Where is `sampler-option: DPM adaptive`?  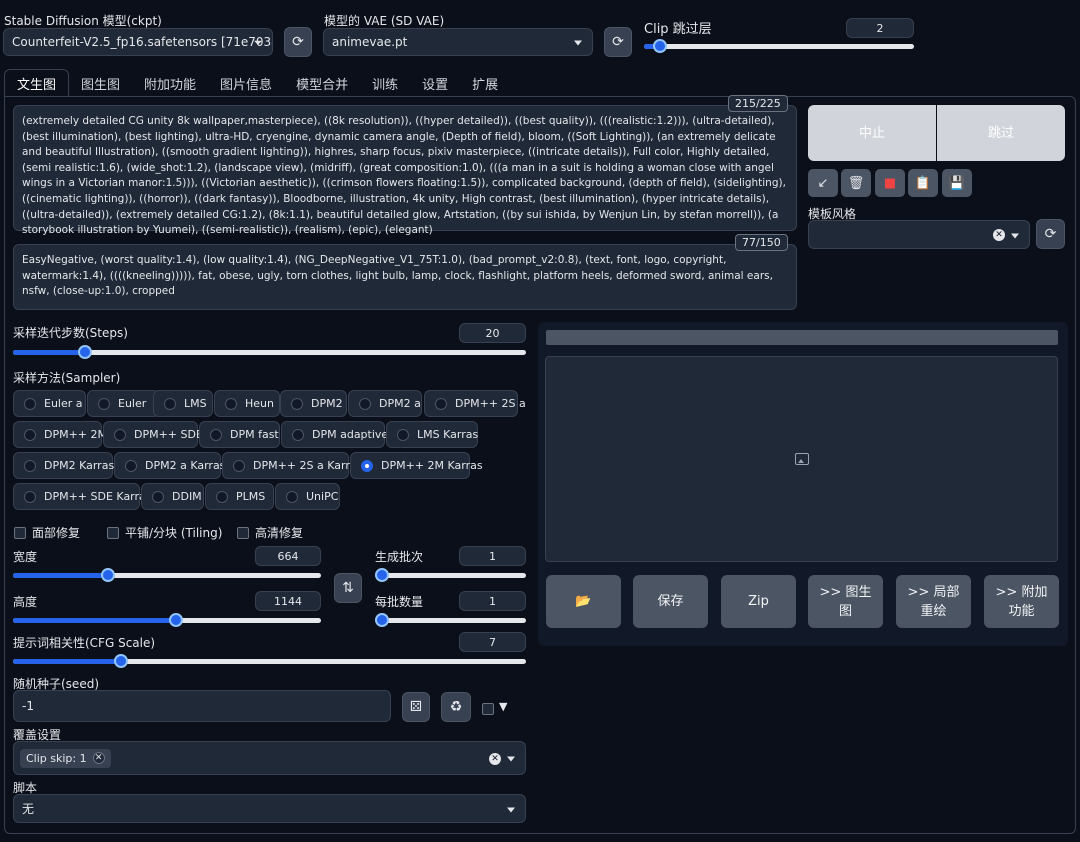
sampler-option: DPM adaptive is located at coordinates (334, 434).